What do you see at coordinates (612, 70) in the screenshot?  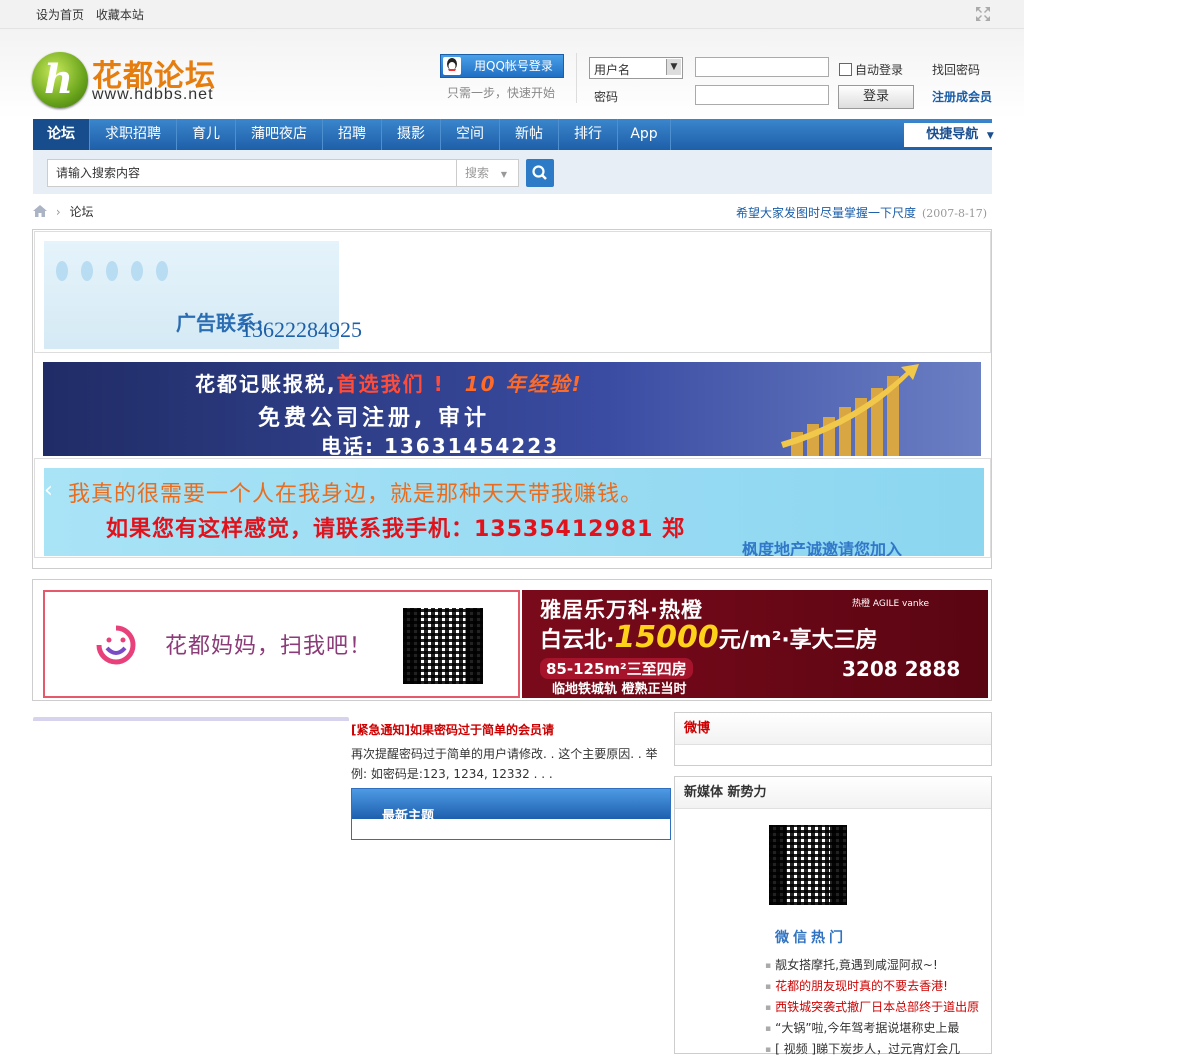 I see `login-type-value: 用户名` at bounding box center [612, 70].